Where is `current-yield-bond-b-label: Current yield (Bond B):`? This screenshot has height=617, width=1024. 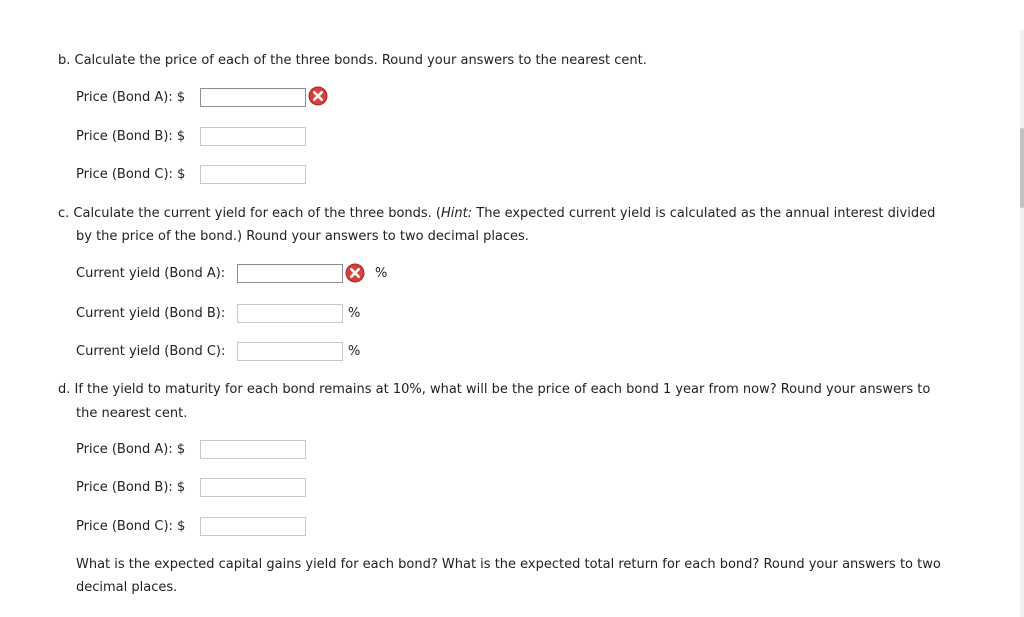
current-yield-bond-b-label: Current yield (Bond B): is located at coordinates (151, 313).